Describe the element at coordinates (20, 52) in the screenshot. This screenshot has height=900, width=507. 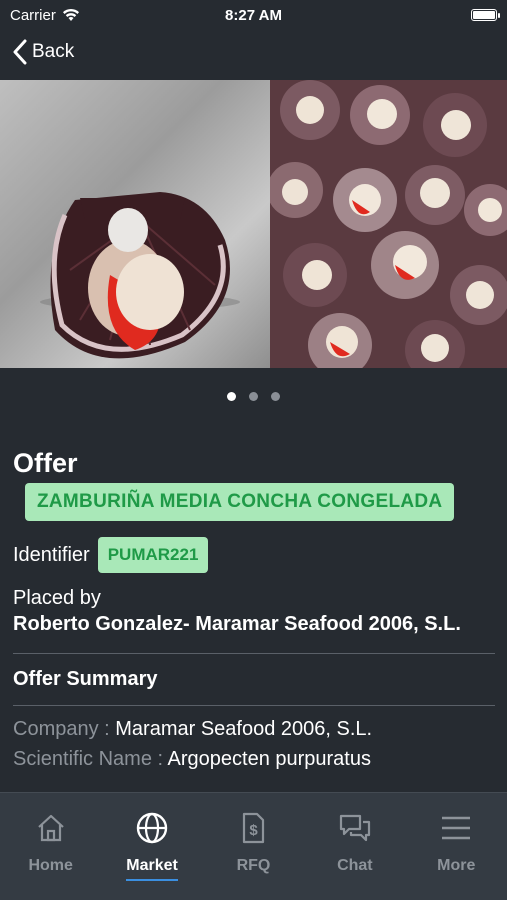
I see `chevron-left-icon` at that location.